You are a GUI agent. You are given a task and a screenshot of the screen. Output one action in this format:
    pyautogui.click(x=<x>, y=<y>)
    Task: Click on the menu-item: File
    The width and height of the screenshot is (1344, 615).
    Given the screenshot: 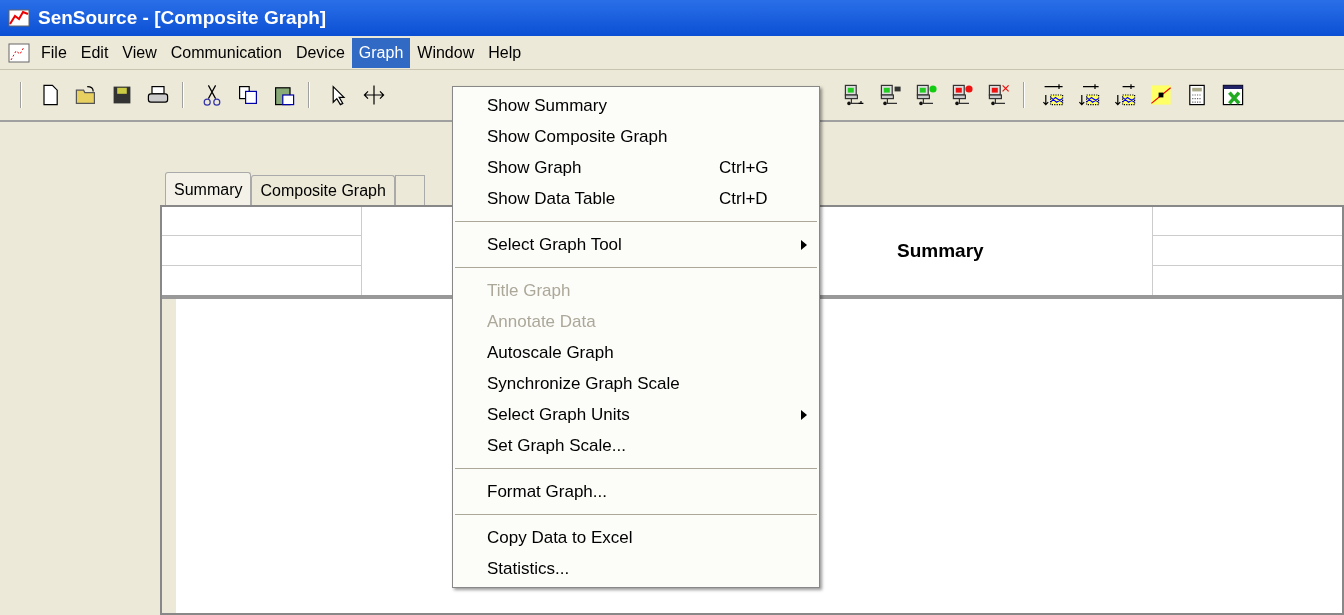 What is the action you would take?
    pyautogui.click(x=54, y=52)
    